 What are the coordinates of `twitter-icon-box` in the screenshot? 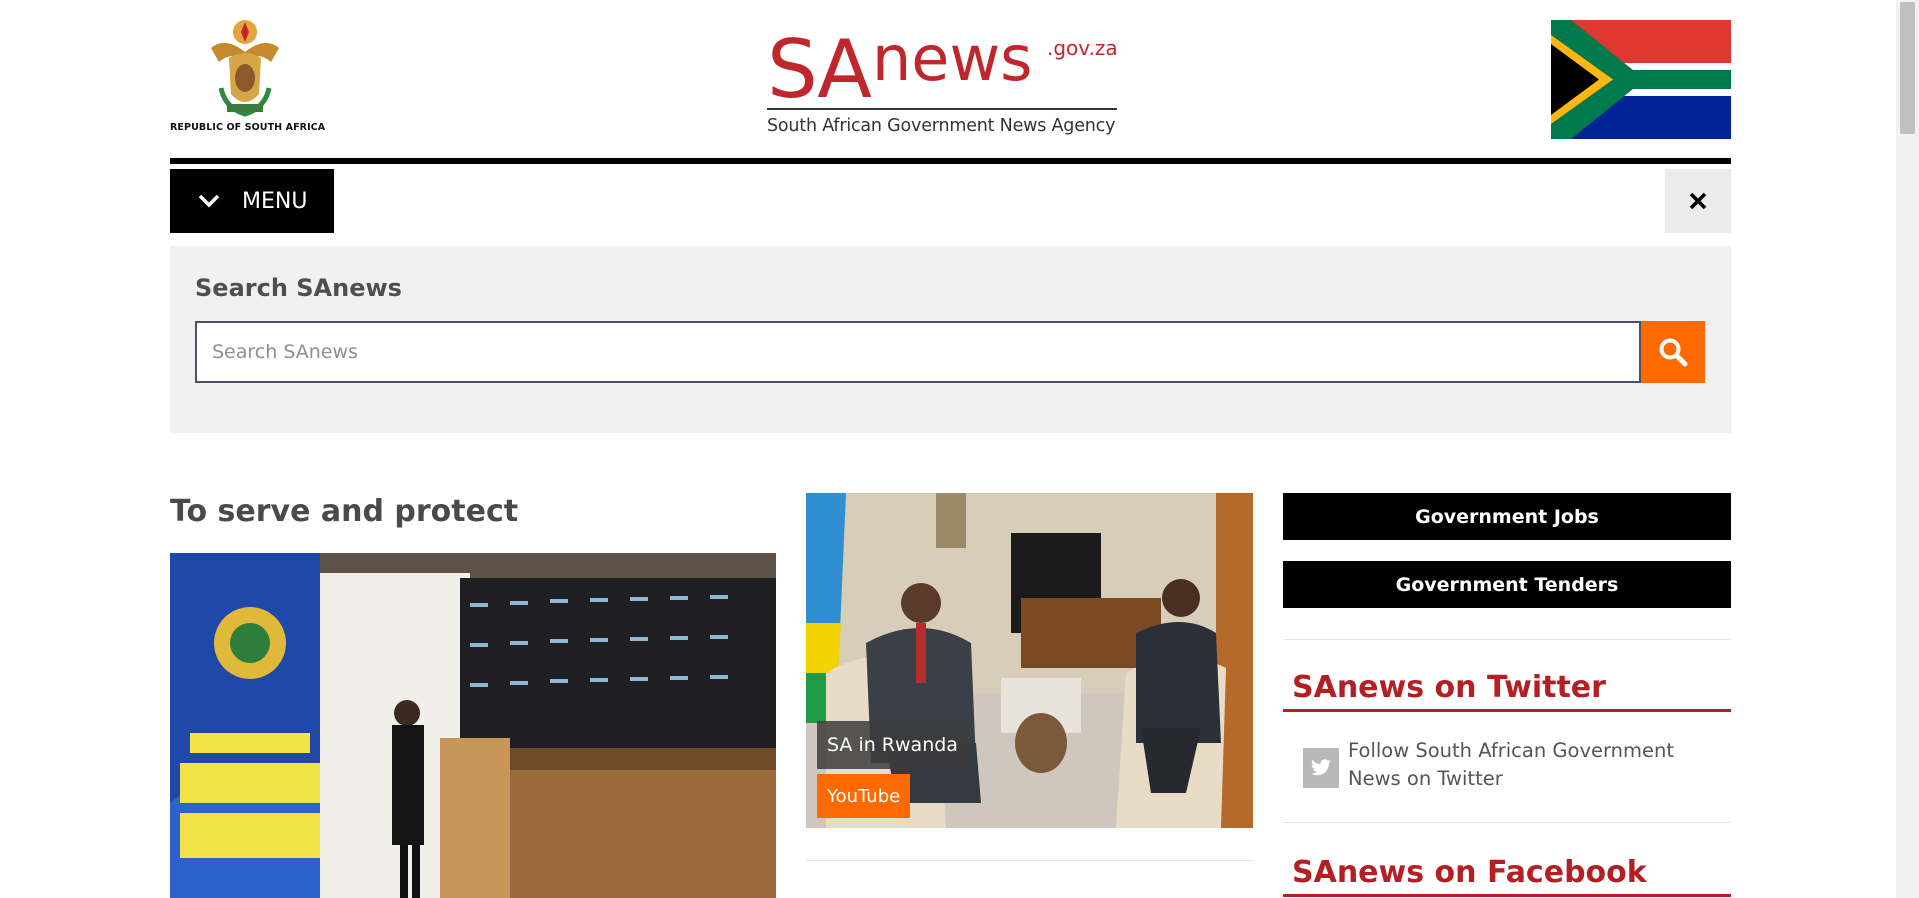 It's located at (1321, 768).